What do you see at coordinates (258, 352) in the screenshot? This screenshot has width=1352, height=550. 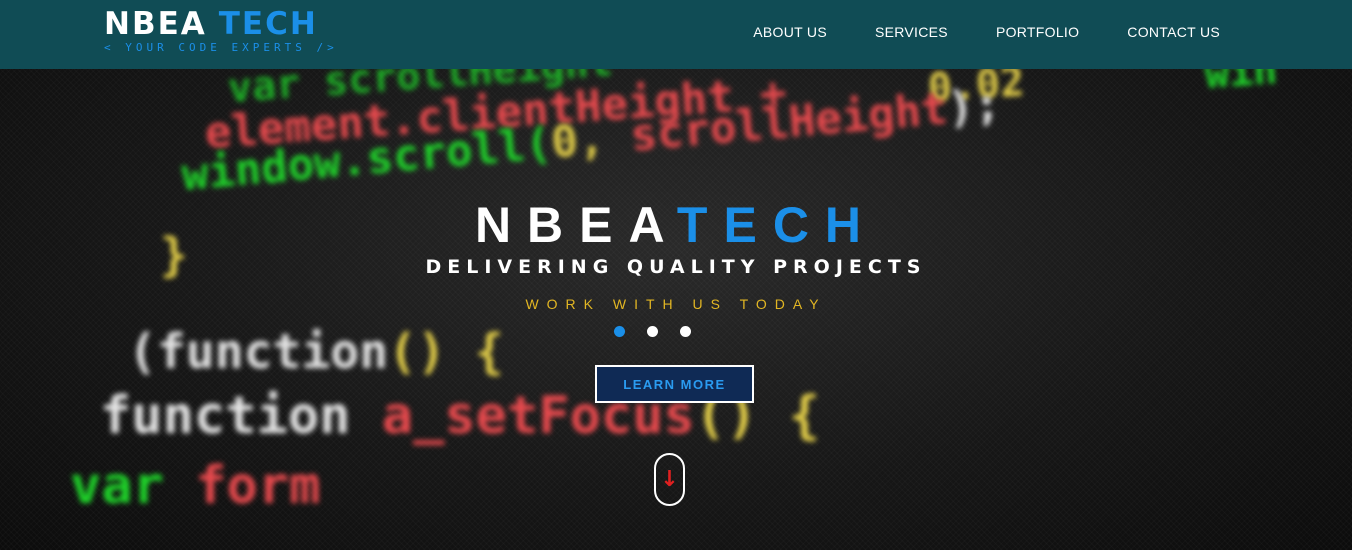 I see `bg-code-text: (function` at bounding box center [258, 352].